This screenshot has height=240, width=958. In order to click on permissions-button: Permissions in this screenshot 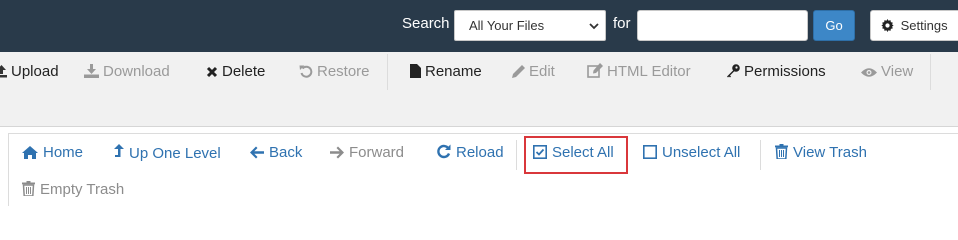, I will do `click(776, 73)`.